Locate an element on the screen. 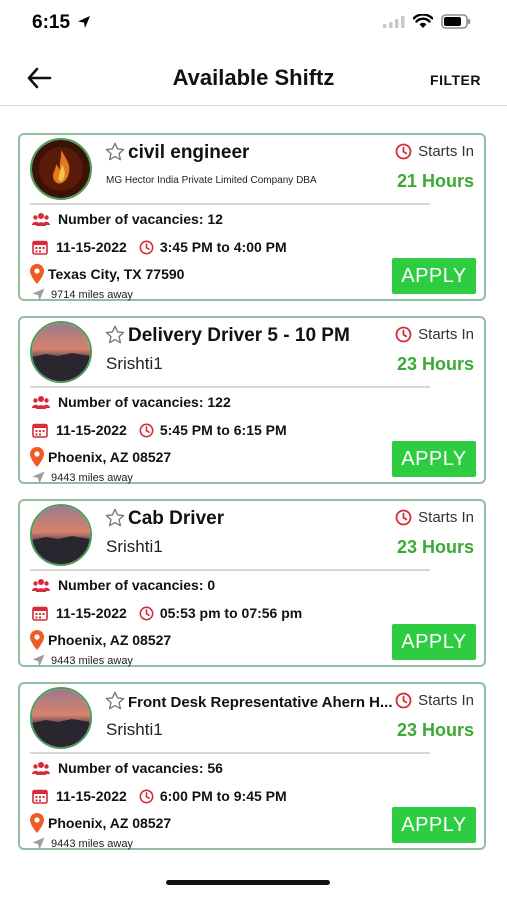  location-row: Texas City, TX 77590 is located at coordinates (107, 274).